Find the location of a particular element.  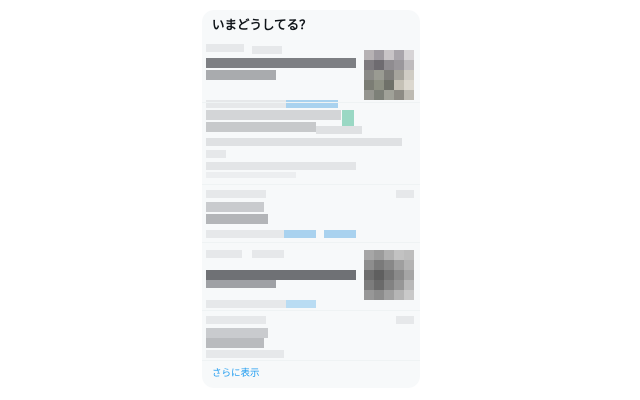

panel-title: いまどうしてる？ is located at coordinates (262, 24).